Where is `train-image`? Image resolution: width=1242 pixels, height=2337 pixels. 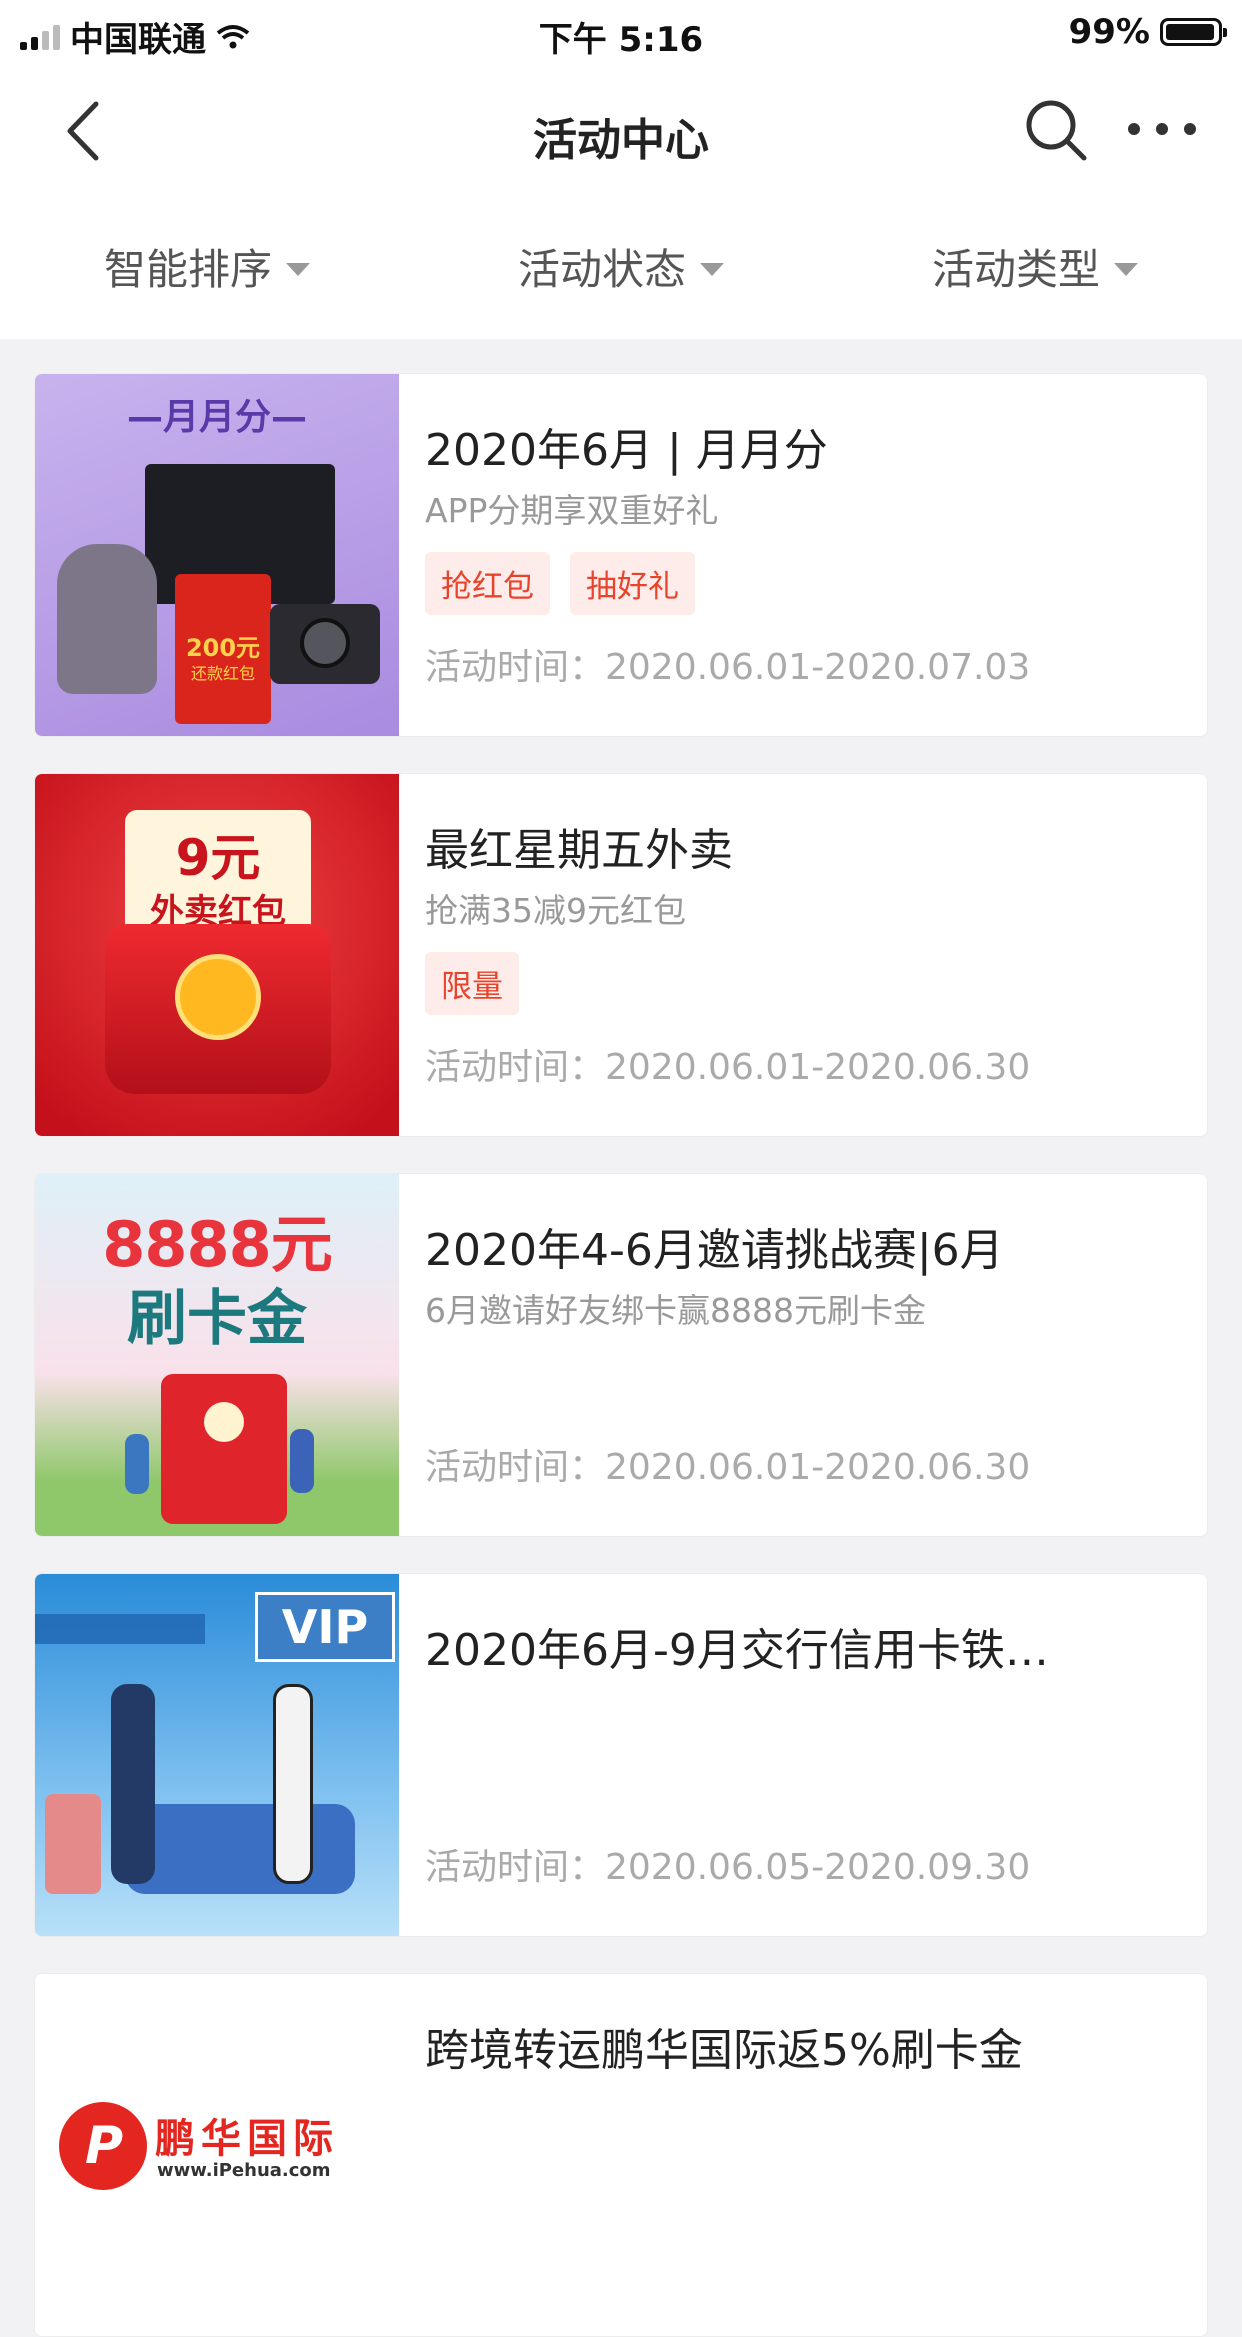
train-image is located at coordinates (120, 1629).